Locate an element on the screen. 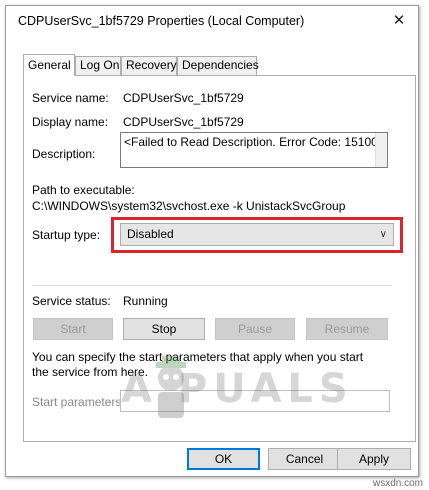 This screenshot has height=490, width=429. startup-type-label: Startup type: is located at coordinates (66, 235).